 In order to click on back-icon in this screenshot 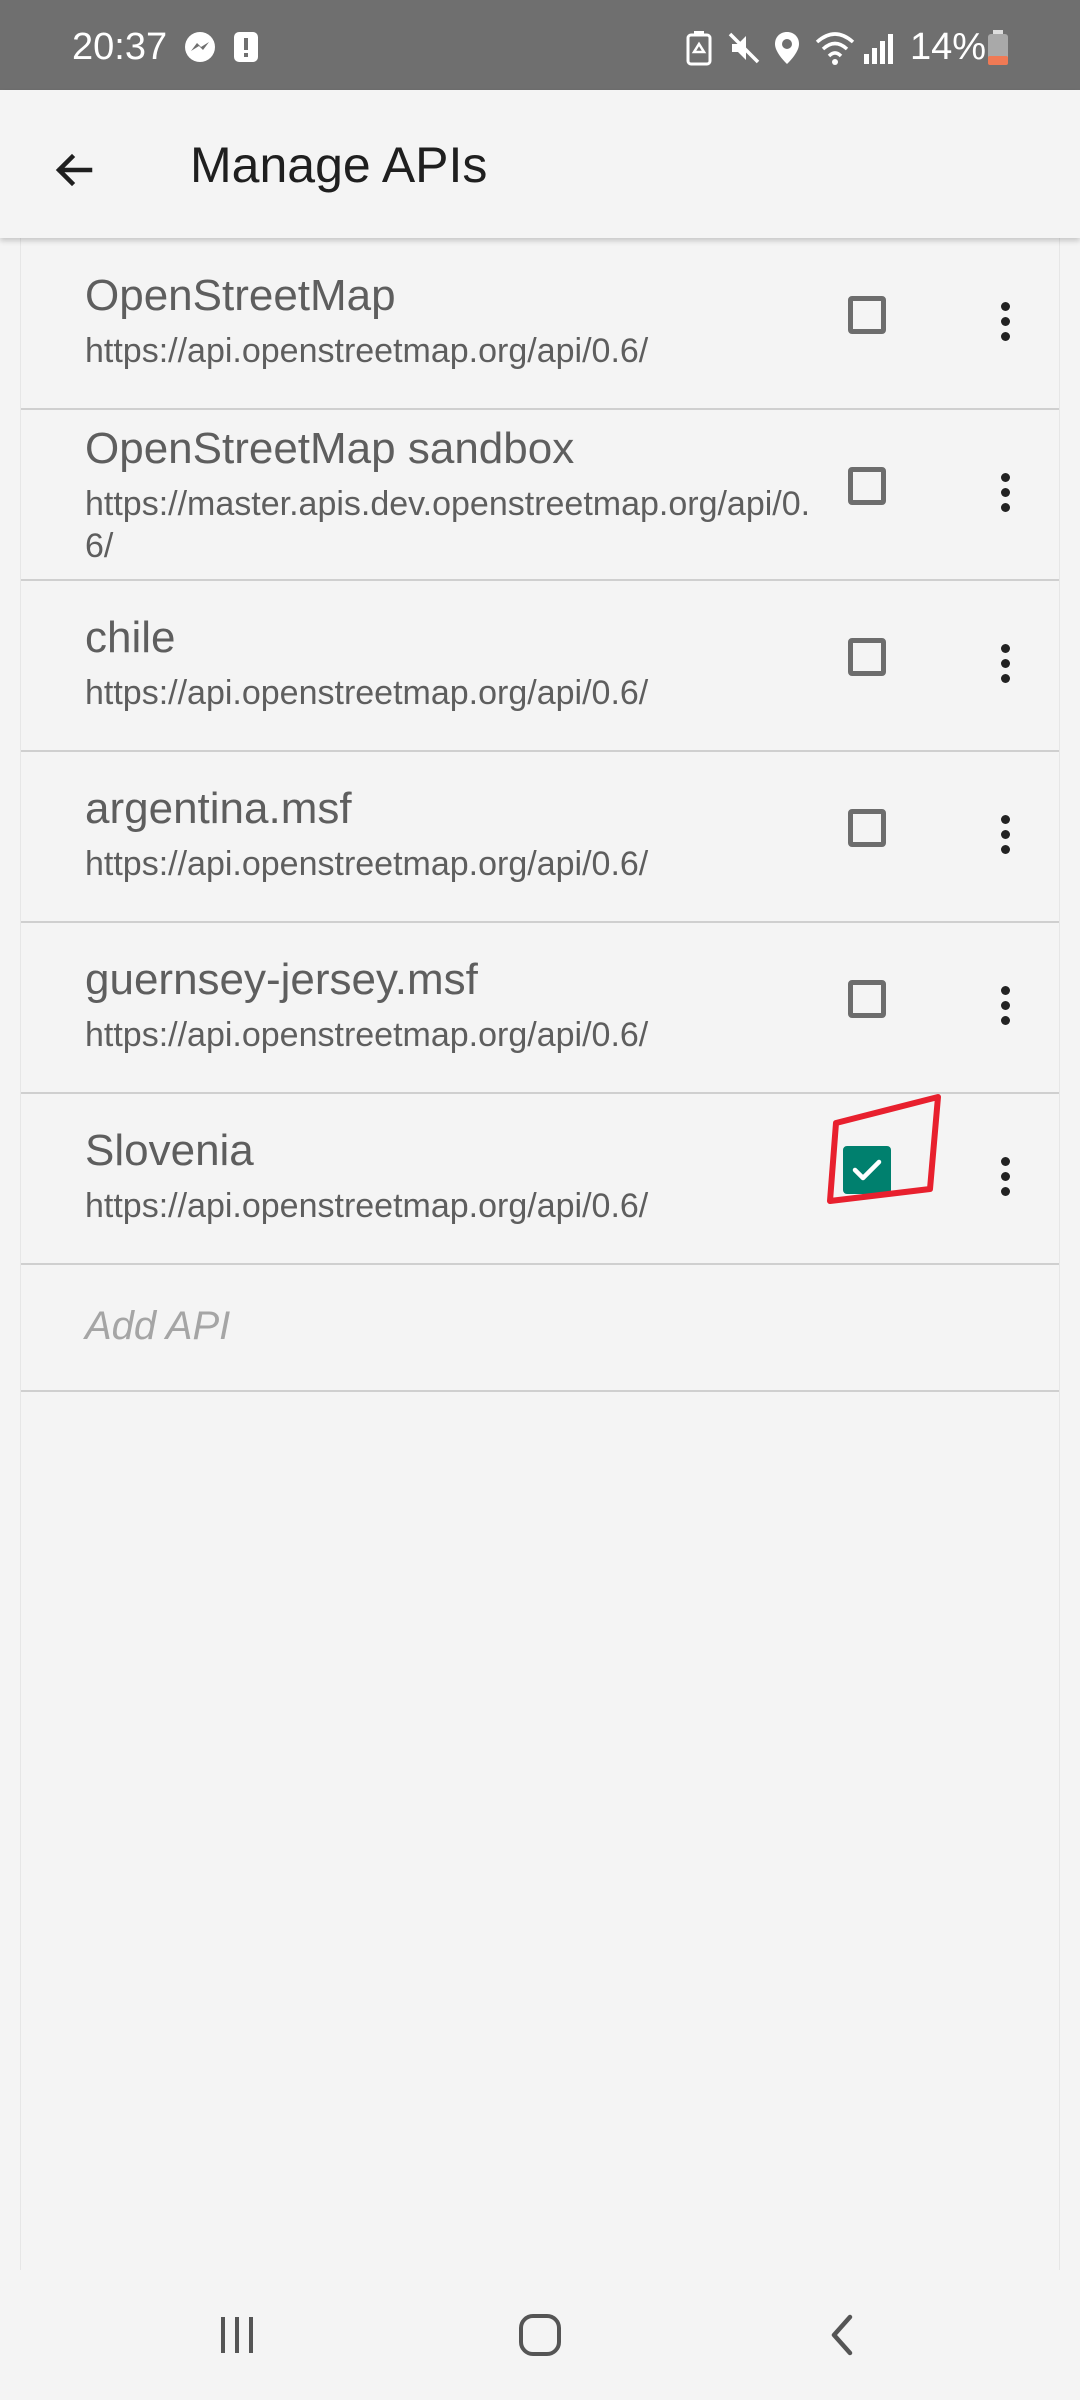, I will do `click(842, 2335)`.